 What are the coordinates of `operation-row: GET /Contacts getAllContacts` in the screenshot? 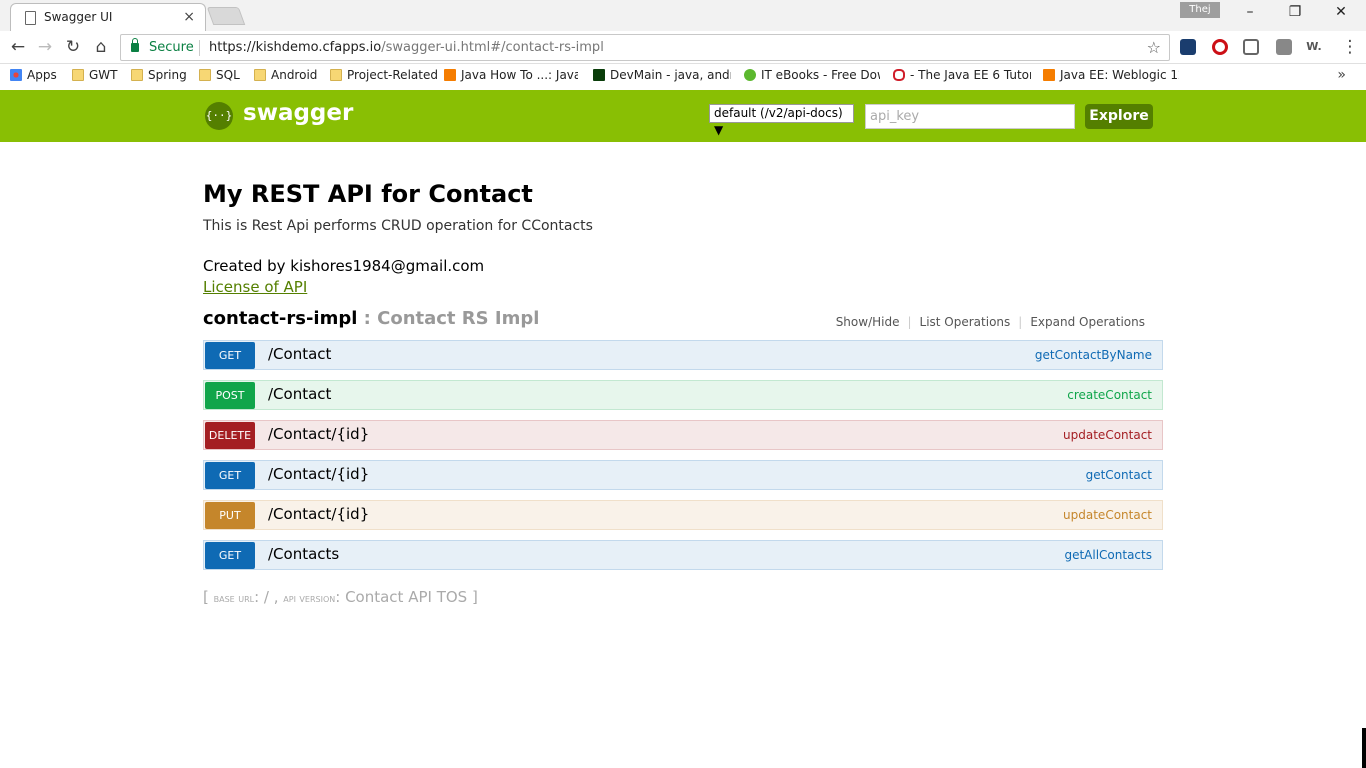 It's located at (683, 555).